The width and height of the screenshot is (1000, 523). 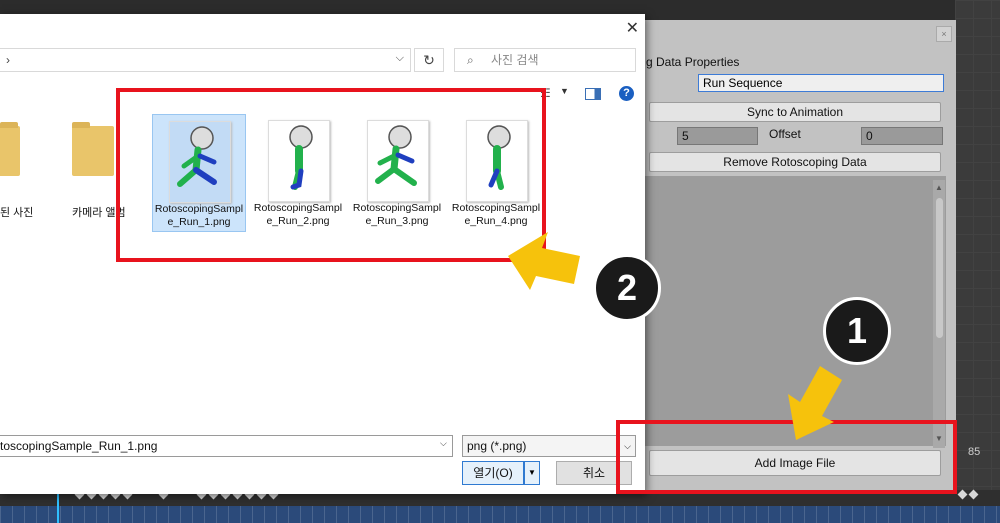 What do you see at coordinates (675, 336) in the screenshot?
I see `annotation-arrows` at bounding box center [675, 336].